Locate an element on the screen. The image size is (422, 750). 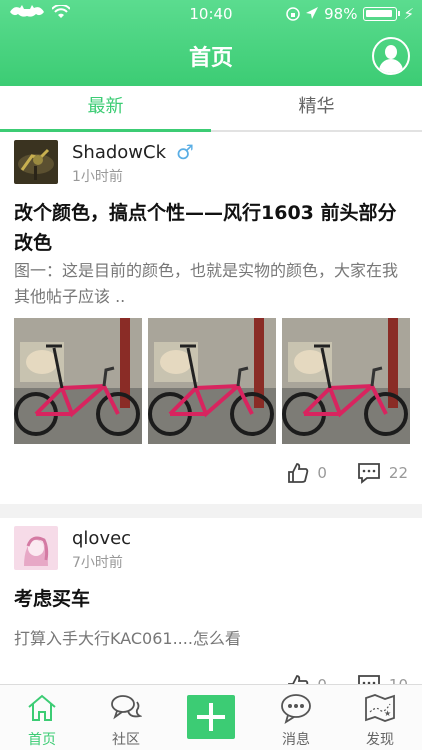
post-title: 考虑买车 is located at coordinates (211, 599).